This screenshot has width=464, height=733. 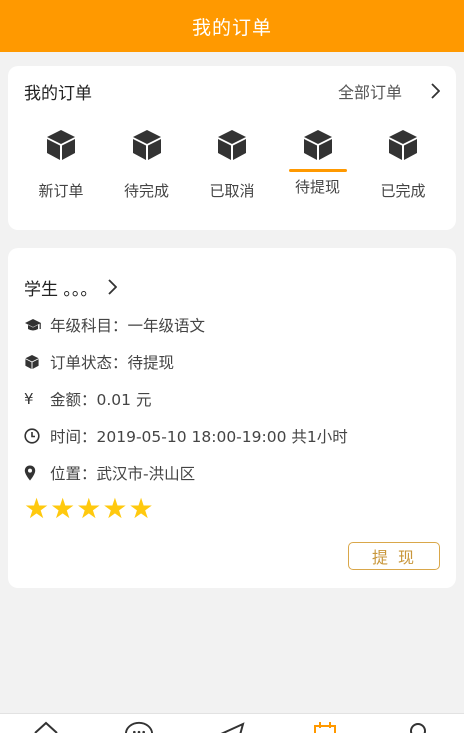 I want to click on yen-icon: ¥, so click(x=29, y=398).